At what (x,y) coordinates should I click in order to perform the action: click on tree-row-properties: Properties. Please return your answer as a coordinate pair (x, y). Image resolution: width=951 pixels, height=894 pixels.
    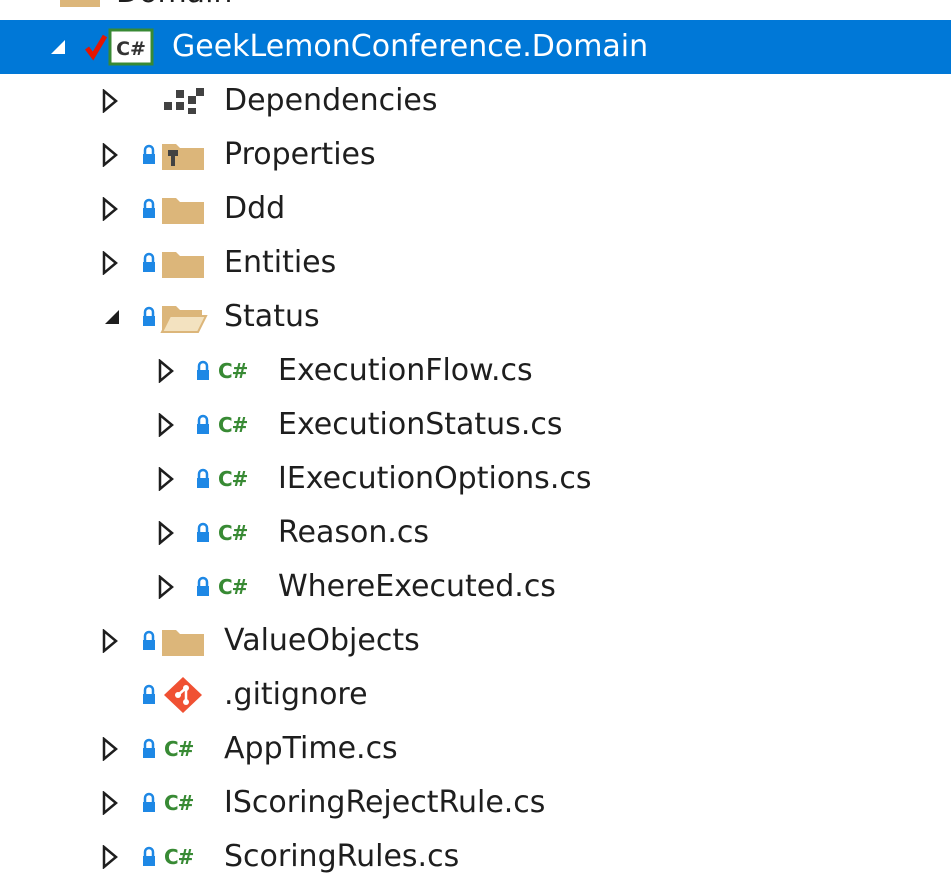
    Looking at the image, I should click on (475, 155).